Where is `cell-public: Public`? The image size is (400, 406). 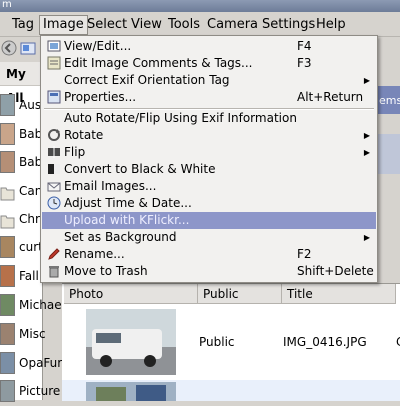 cell-public: Public is located at coordinates (217, 342).